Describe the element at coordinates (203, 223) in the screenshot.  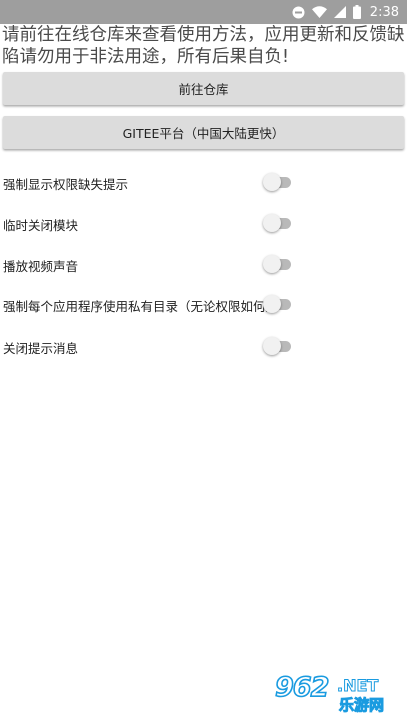
I see `setting-row-disable-module: 临时关闭模块` at that location.